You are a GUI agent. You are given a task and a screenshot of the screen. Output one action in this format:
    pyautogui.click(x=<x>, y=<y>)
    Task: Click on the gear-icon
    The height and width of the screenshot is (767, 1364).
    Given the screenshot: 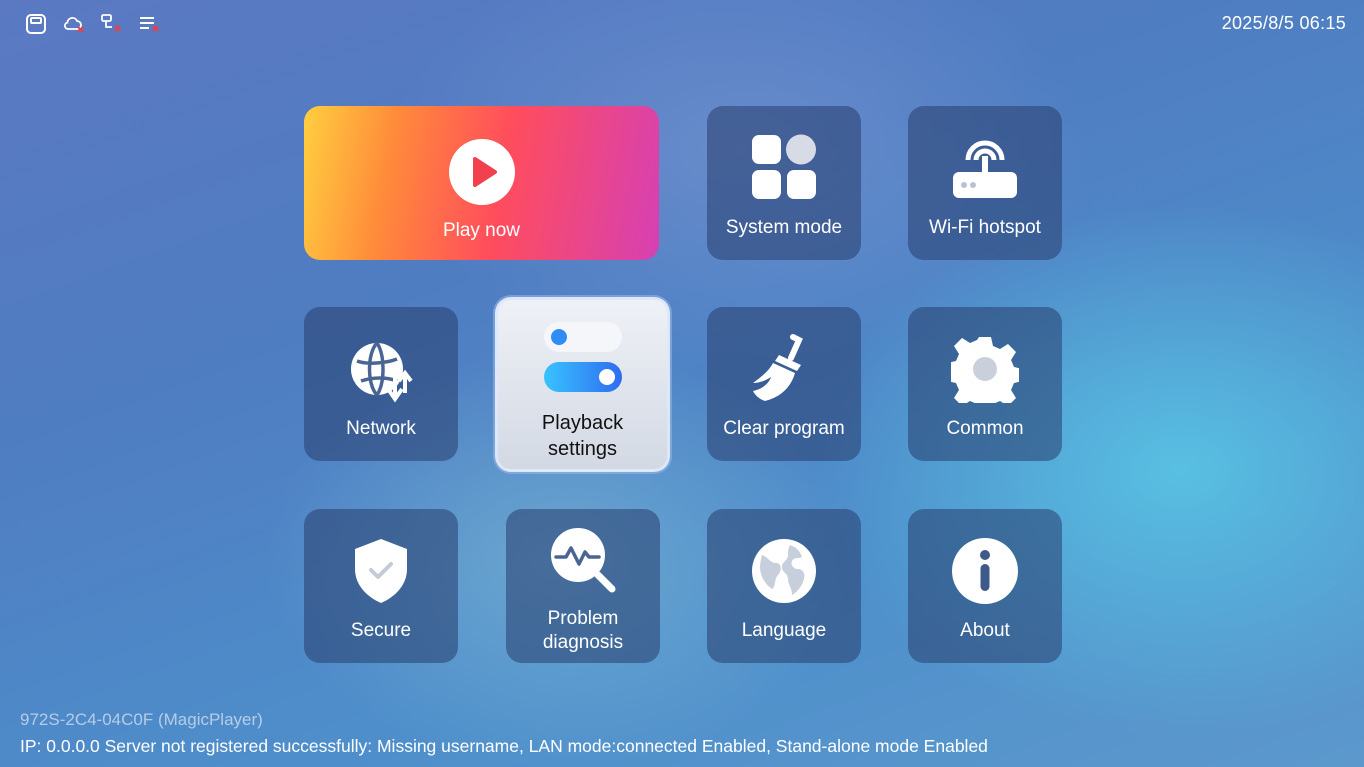 What is the action you would take?
    pyautogui.click(x=985, y=370)
    